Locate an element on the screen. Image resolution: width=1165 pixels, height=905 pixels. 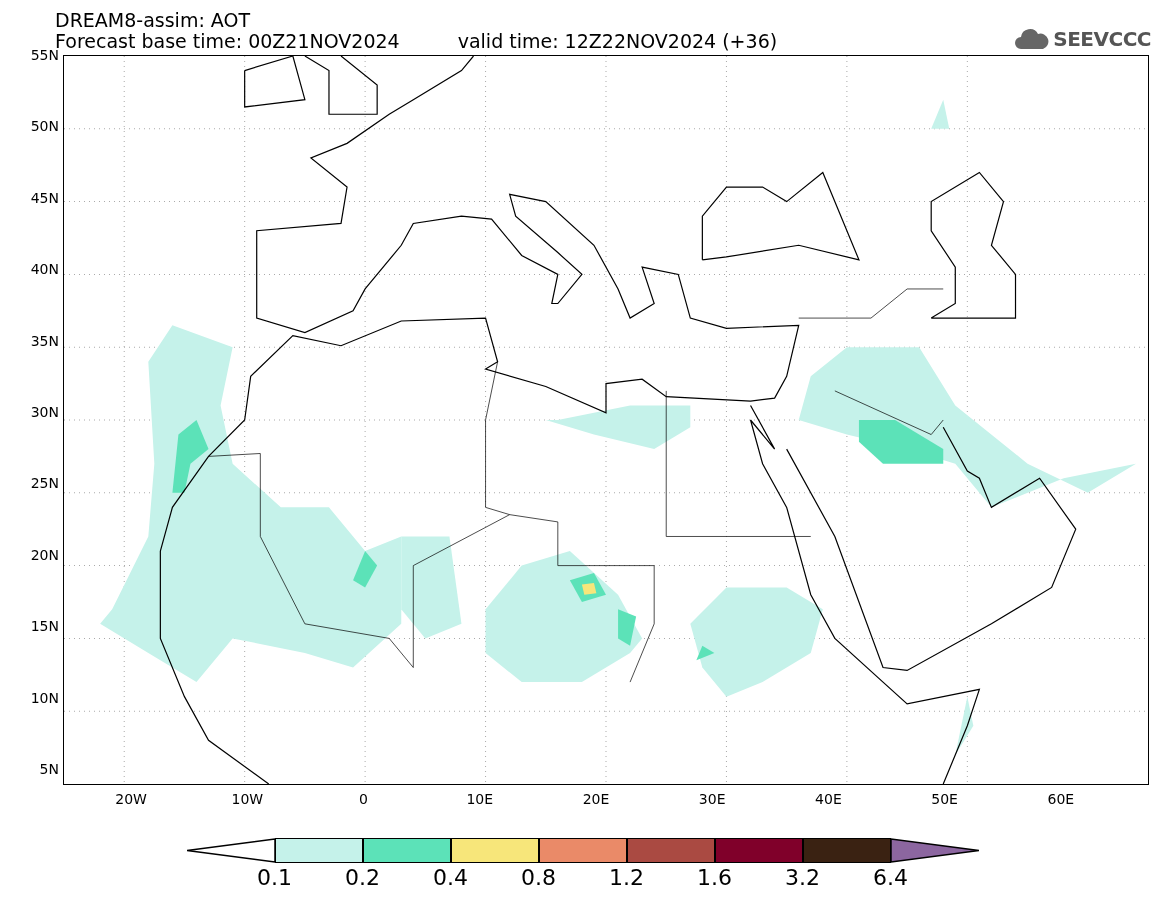
latitude-label: 40N is located at coordinates (44, 269).